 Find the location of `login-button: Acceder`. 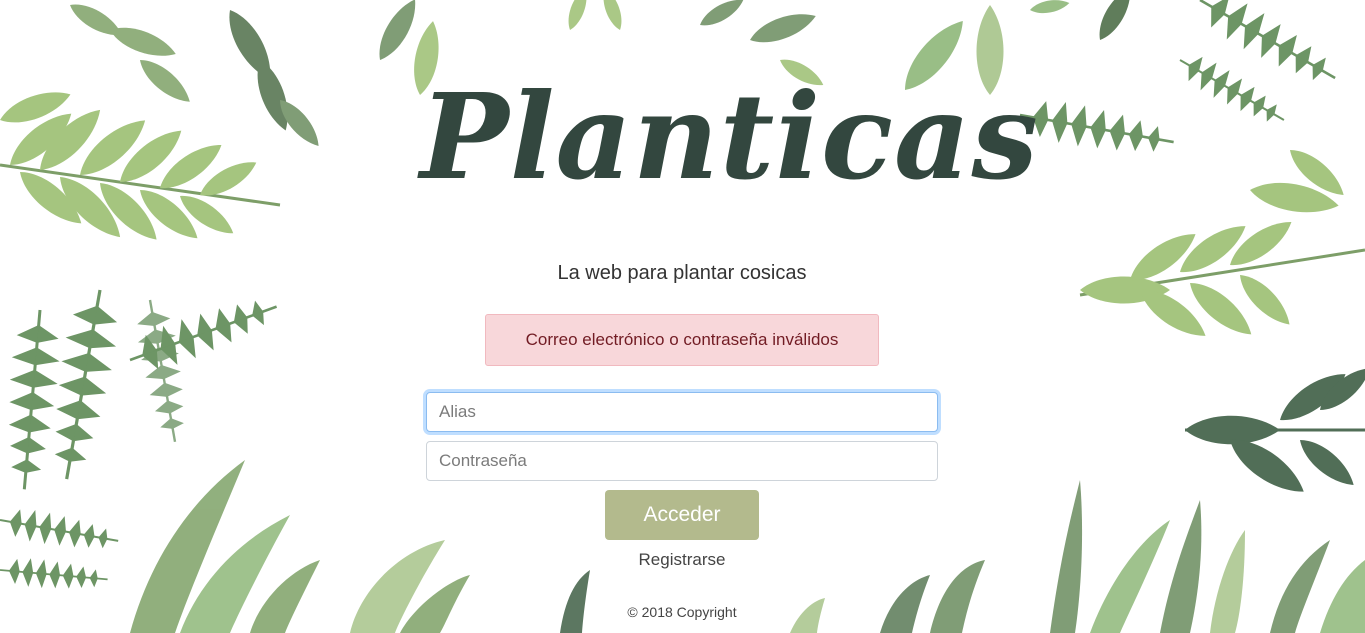

login-button: Acceder is located at coordinates (682, 515).